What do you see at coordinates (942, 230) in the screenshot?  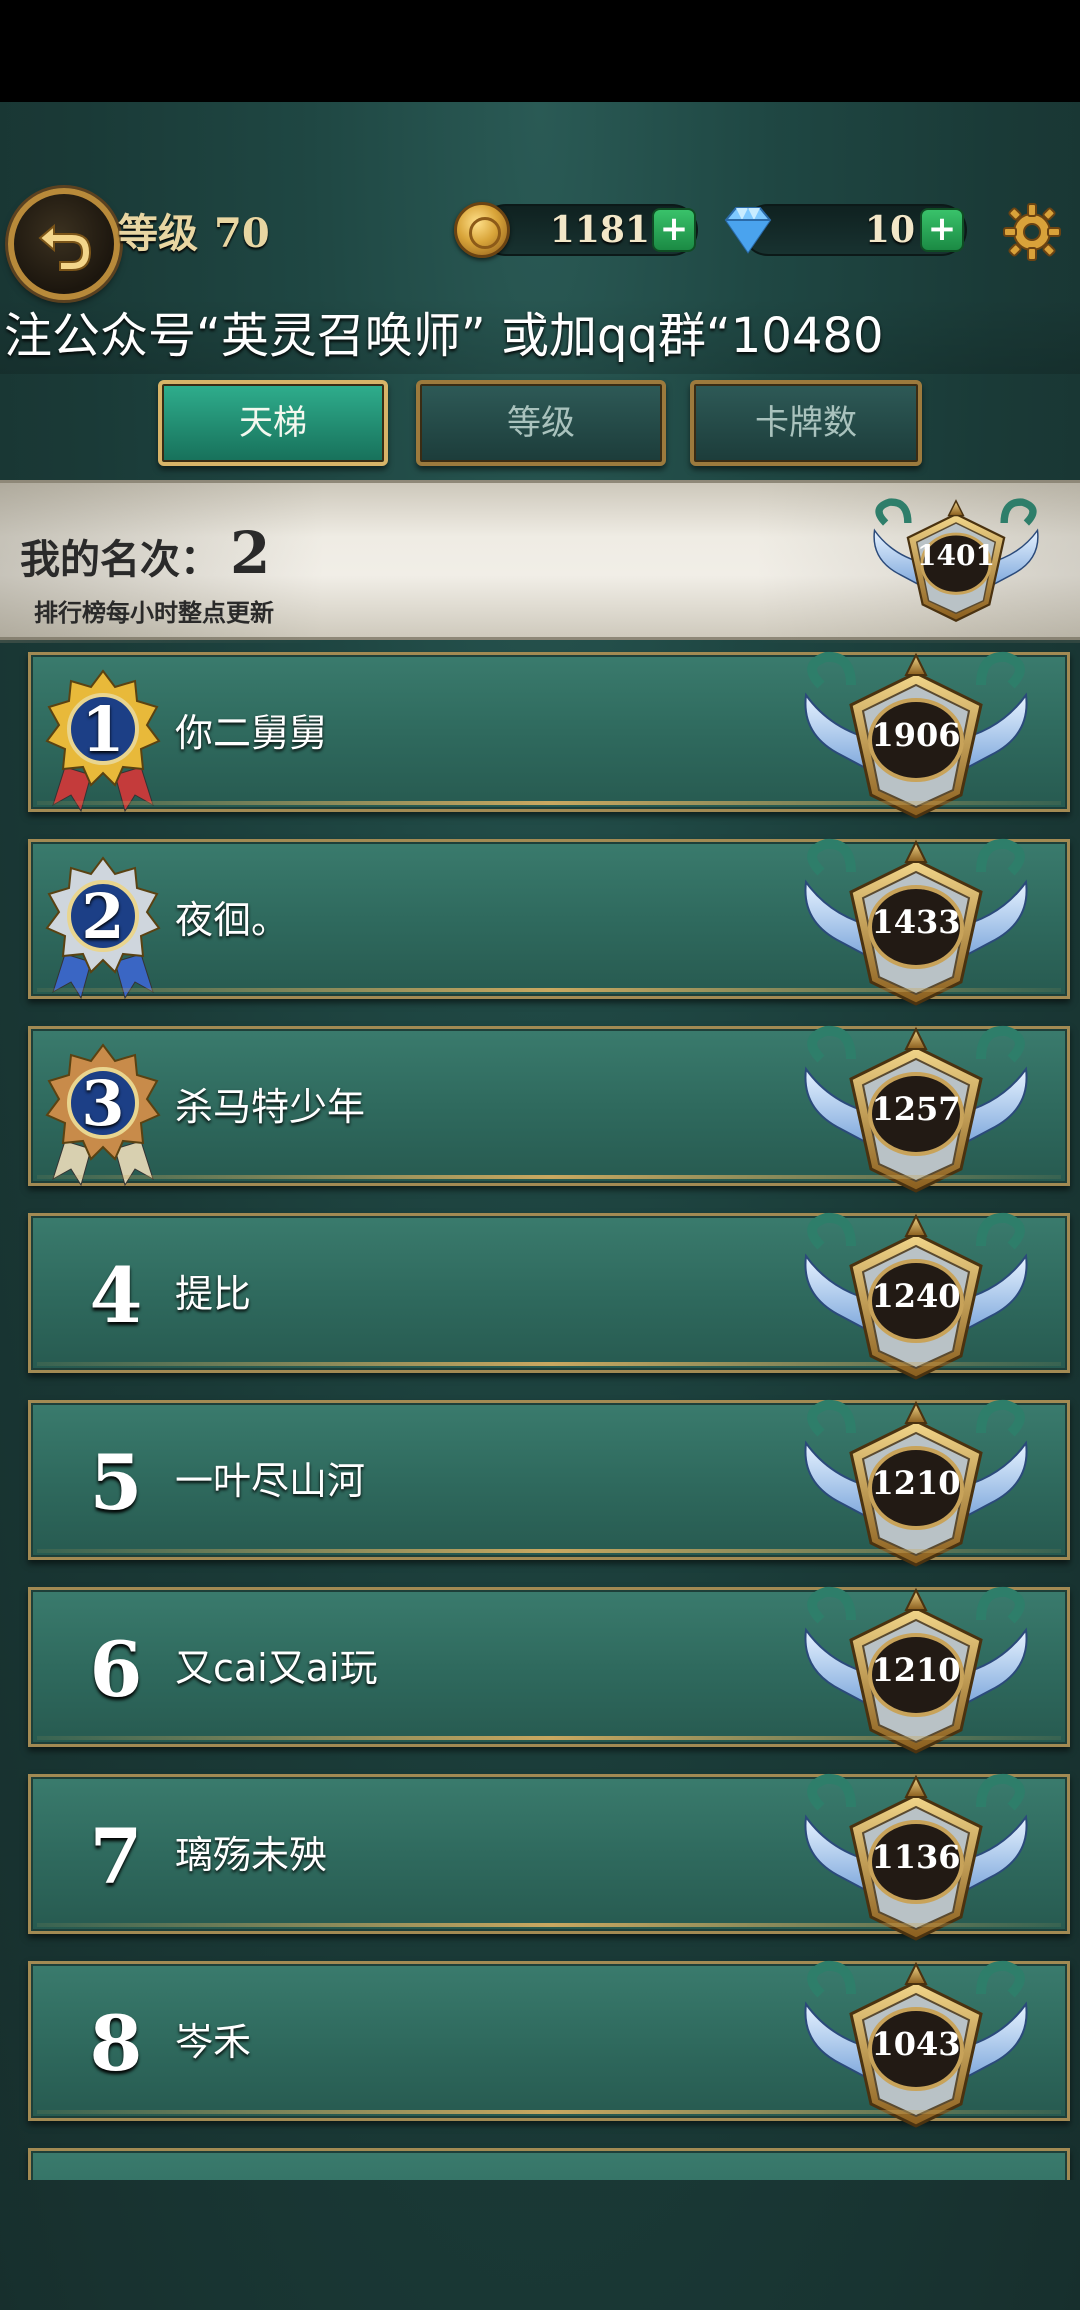 I see `add-gems-button: +` at bounding box center [942, 230].